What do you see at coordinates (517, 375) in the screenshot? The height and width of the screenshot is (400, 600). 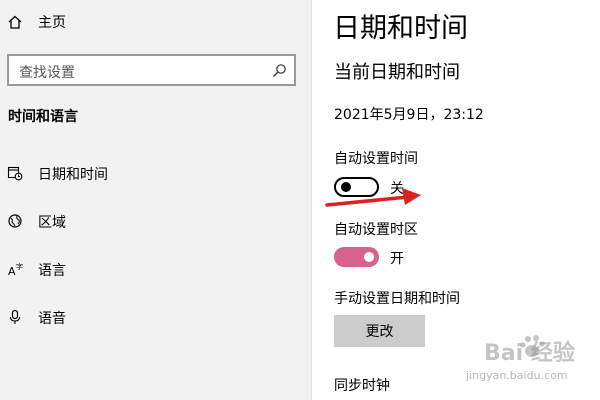 I see `watermark-url: jingyan.baidu.com` at bounding box center [517, 375].